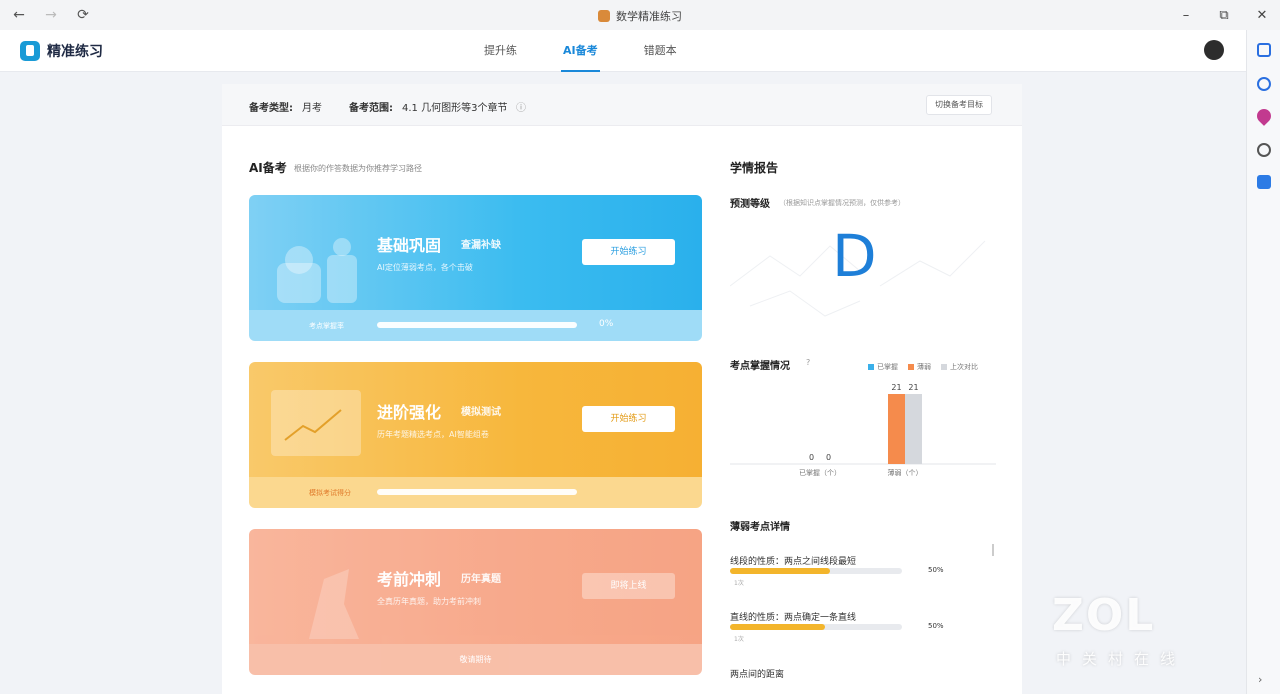 The width and height of the screenshot is (1280, 694). What do you see at coordinates (1264, 182) in the screenshot?
I see `app-icon` at bounding box center [1264, 182].